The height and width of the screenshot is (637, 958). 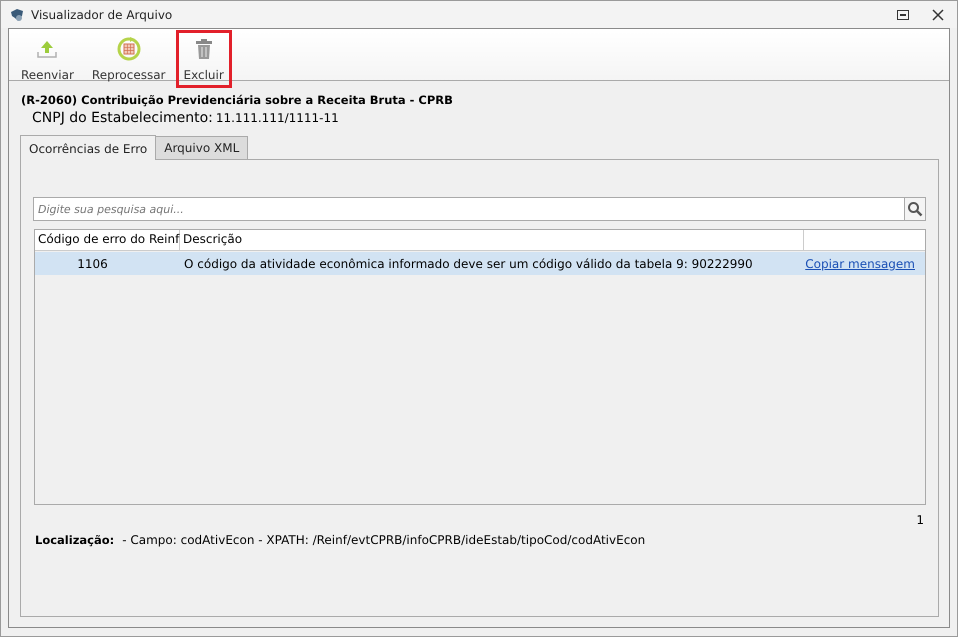 What do you see at coordinates (492, 240) in the screenshot?
I see `column-header: Descrição` at bounding box center [492, 240].